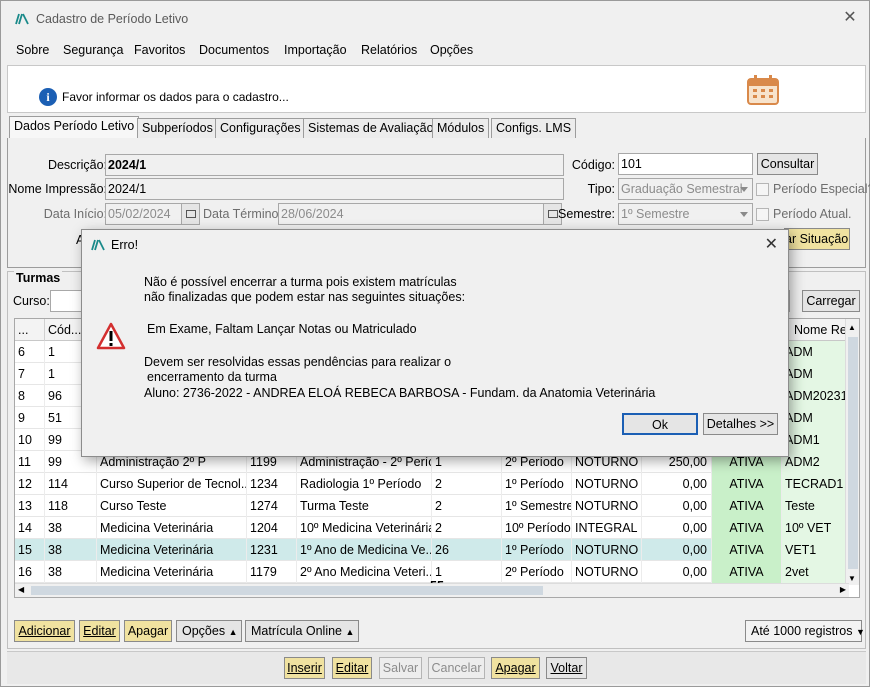  I want to click on tab-sistemas-avaliacao: Sistemas de Avaliação, so click(371, 128).